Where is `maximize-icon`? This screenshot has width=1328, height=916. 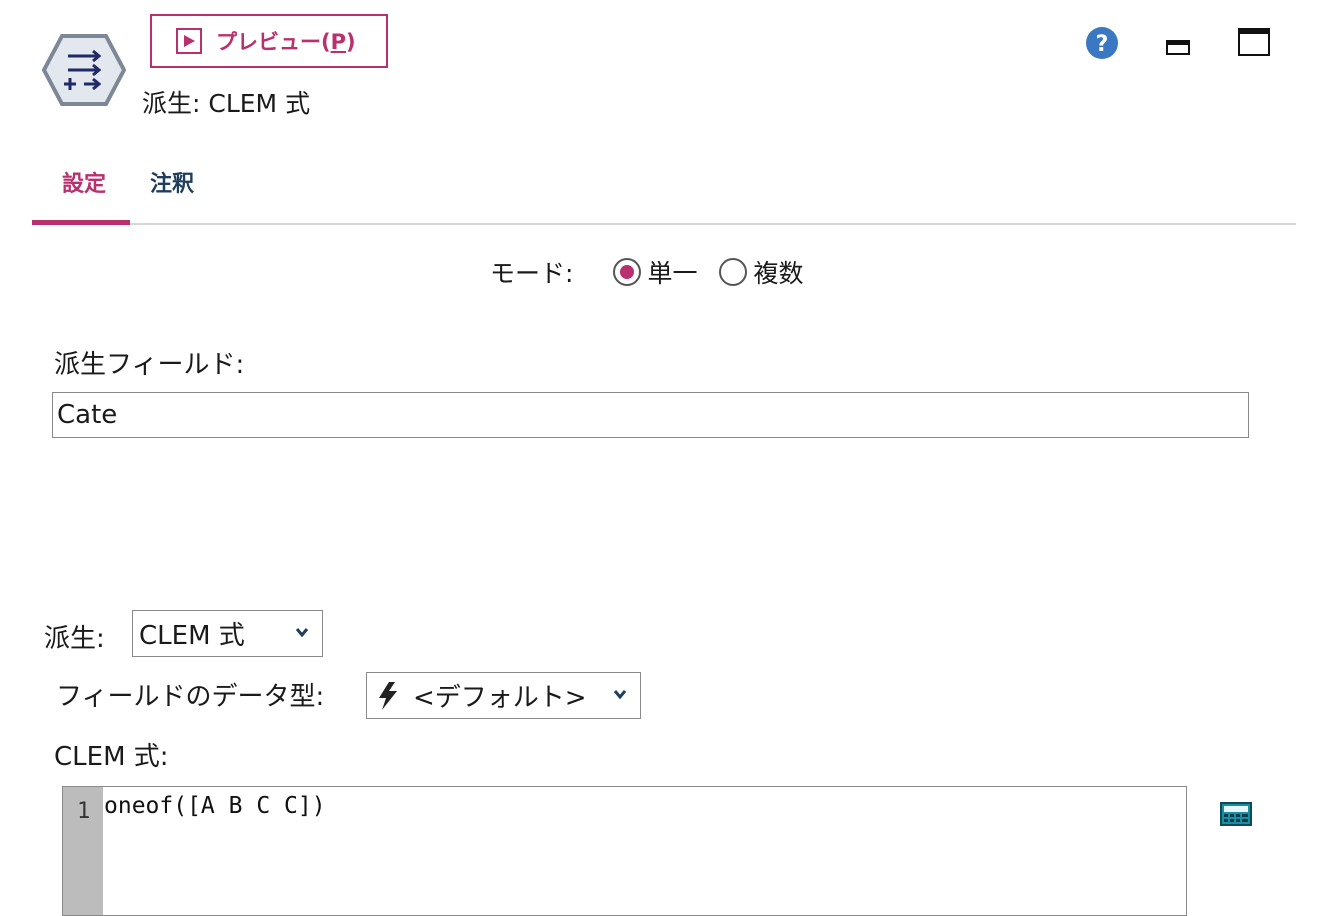 maximize-icon is located at coordinates (1254, 42).